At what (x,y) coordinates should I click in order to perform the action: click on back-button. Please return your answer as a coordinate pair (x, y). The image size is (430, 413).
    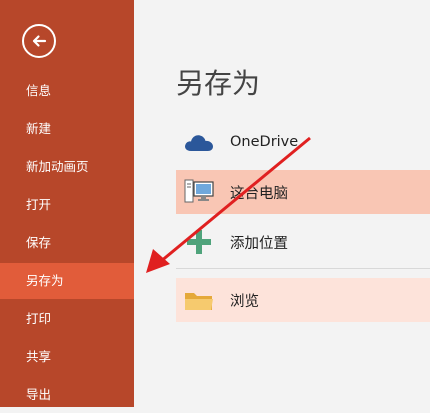
    Looking at the image, I should click on (39, 41).